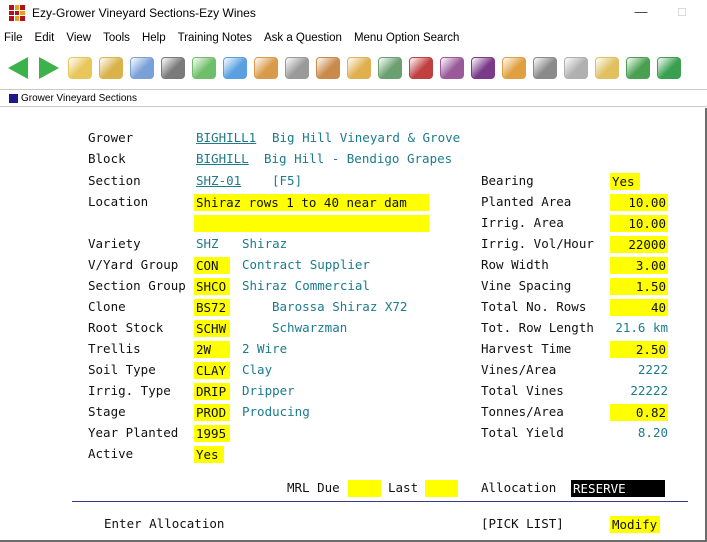  I want to click on menu-help: Help, so click(154, 38).